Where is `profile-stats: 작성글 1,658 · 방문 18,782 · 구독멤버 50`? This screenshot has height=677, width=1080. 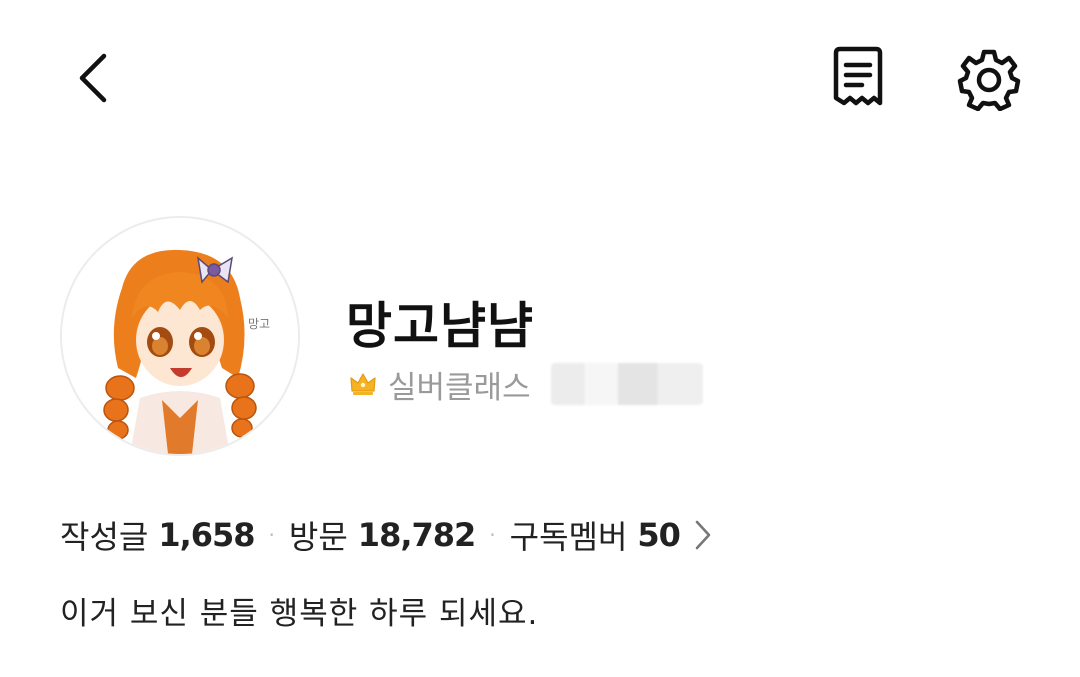 profile-stats: 작성글 1,658 · 방문 18,782 · 구독멤버 50 is located at coordinates (386, 535).